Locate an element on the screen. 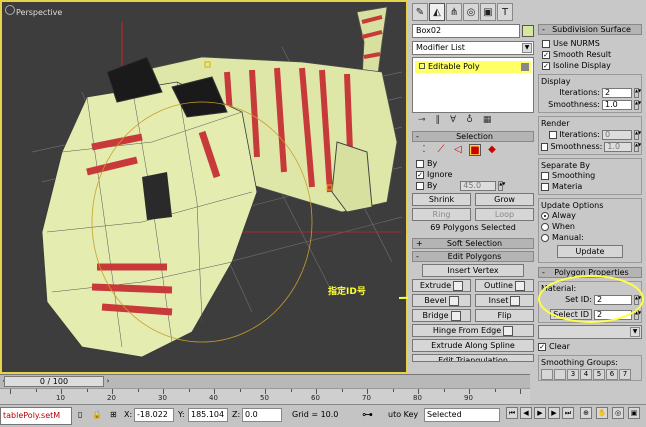 This screenshot has height=427, width=646. make-unique-icon: ∀ is located at coordinates (453, 121).